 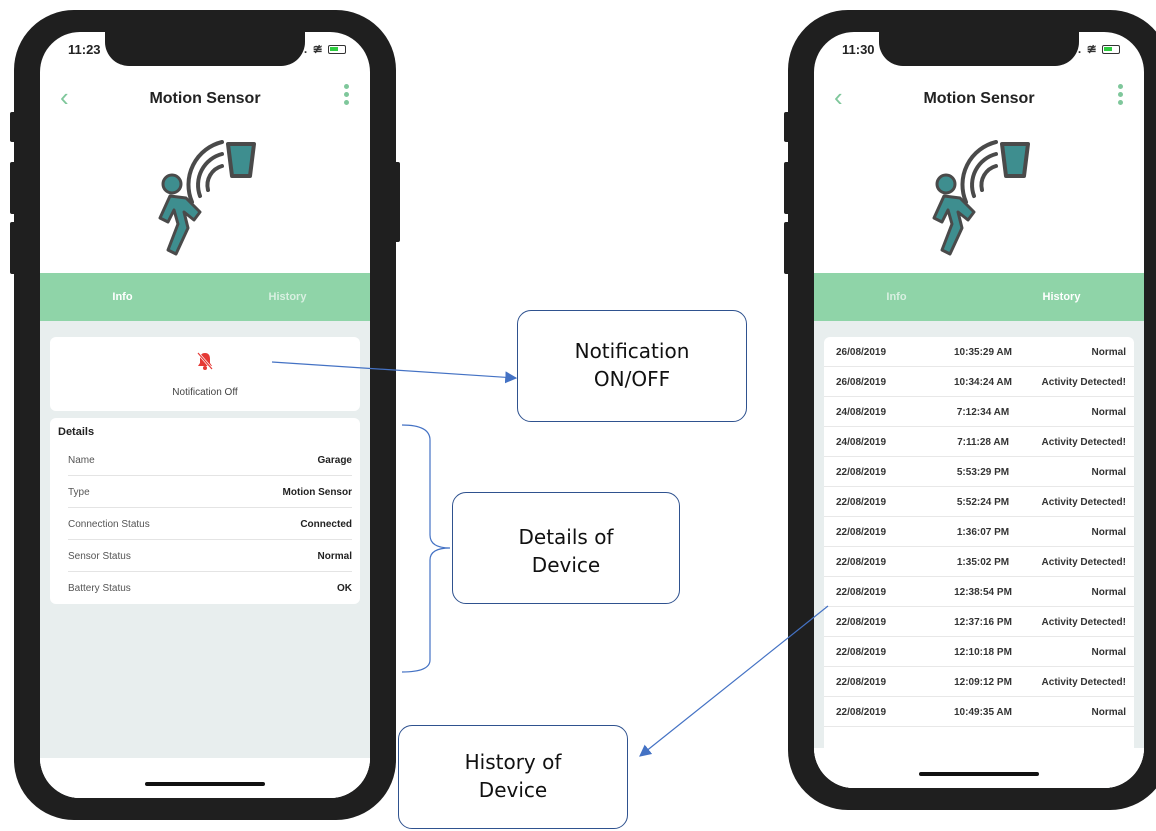 I want to click on callout-text: History of, so click(x=513, y=762).